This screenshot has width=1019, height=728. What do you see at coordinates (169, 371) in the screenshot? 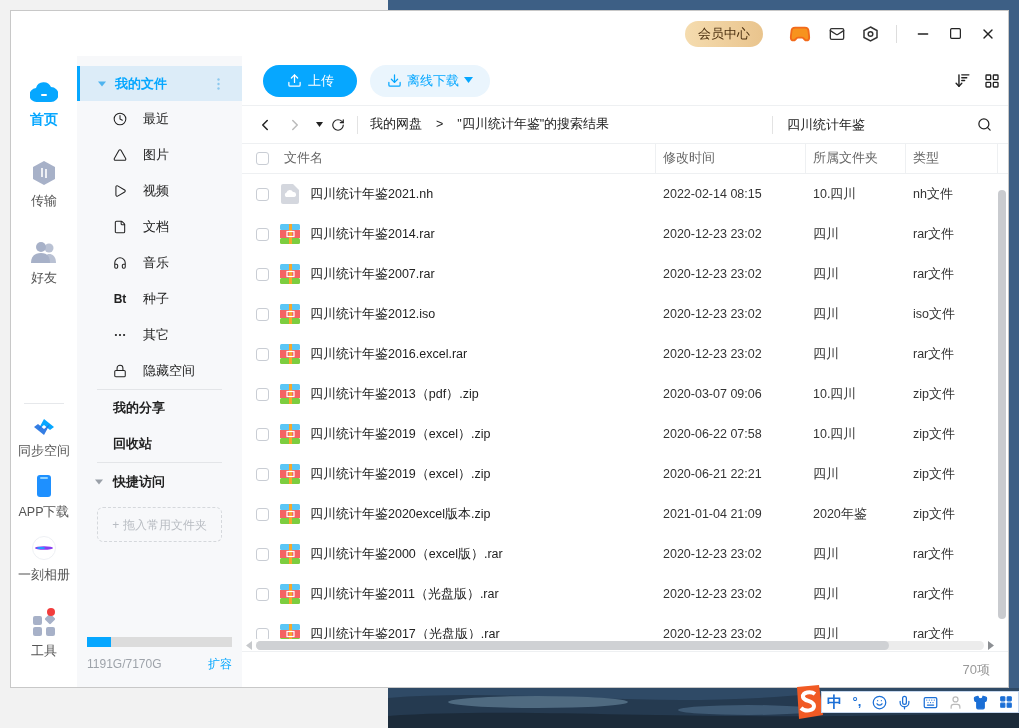
I see `category-item: 隐藏空间` at bounding box center [169, 371].